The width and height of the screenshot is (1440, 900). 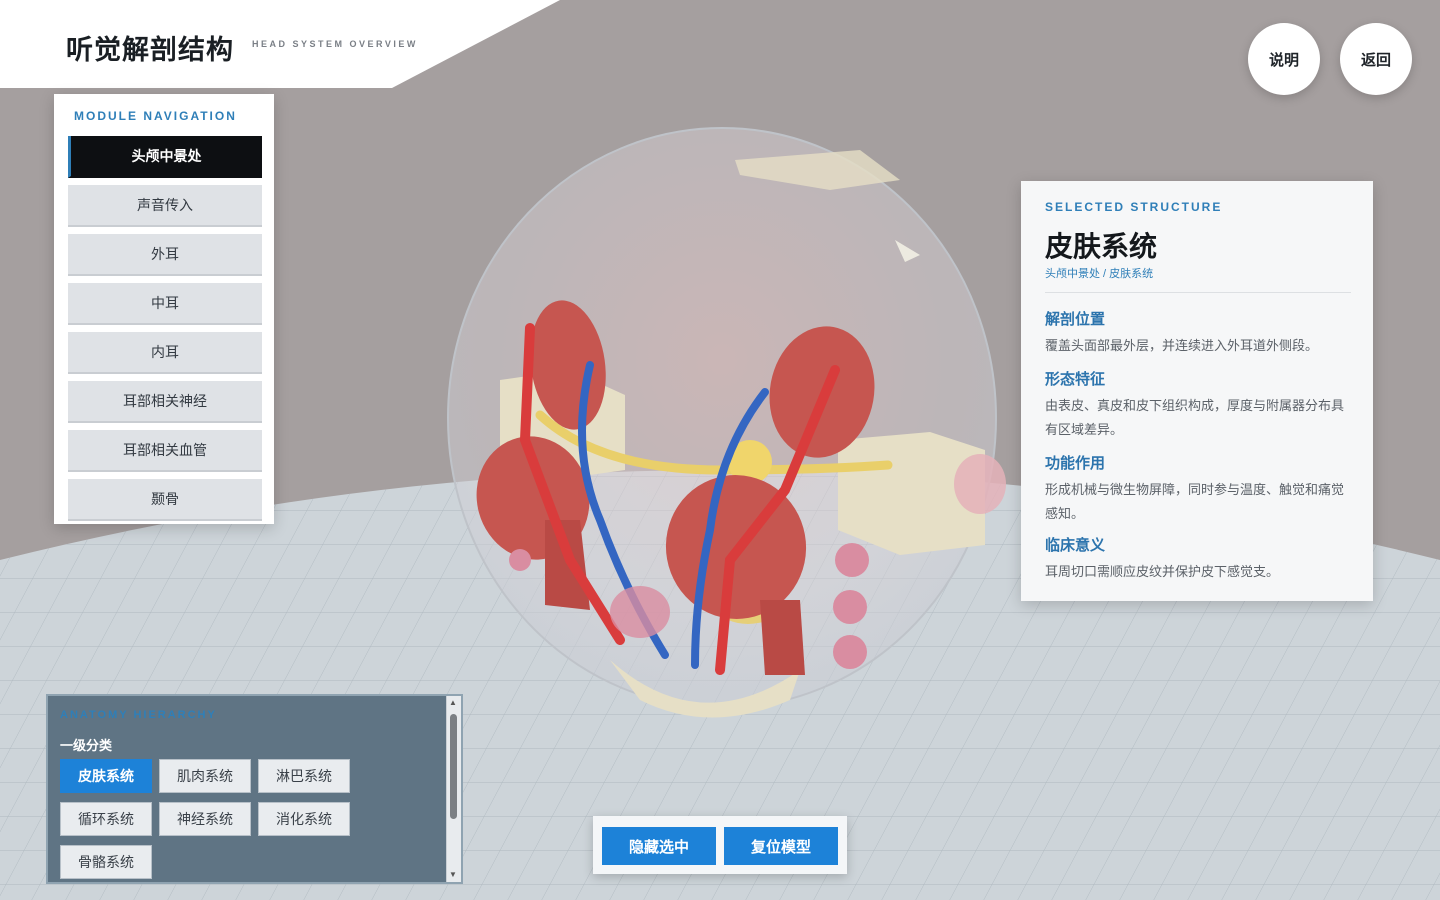 I want to click on hierarchy-scrollbar: ▲ ▼, so click(x=453, y=789).